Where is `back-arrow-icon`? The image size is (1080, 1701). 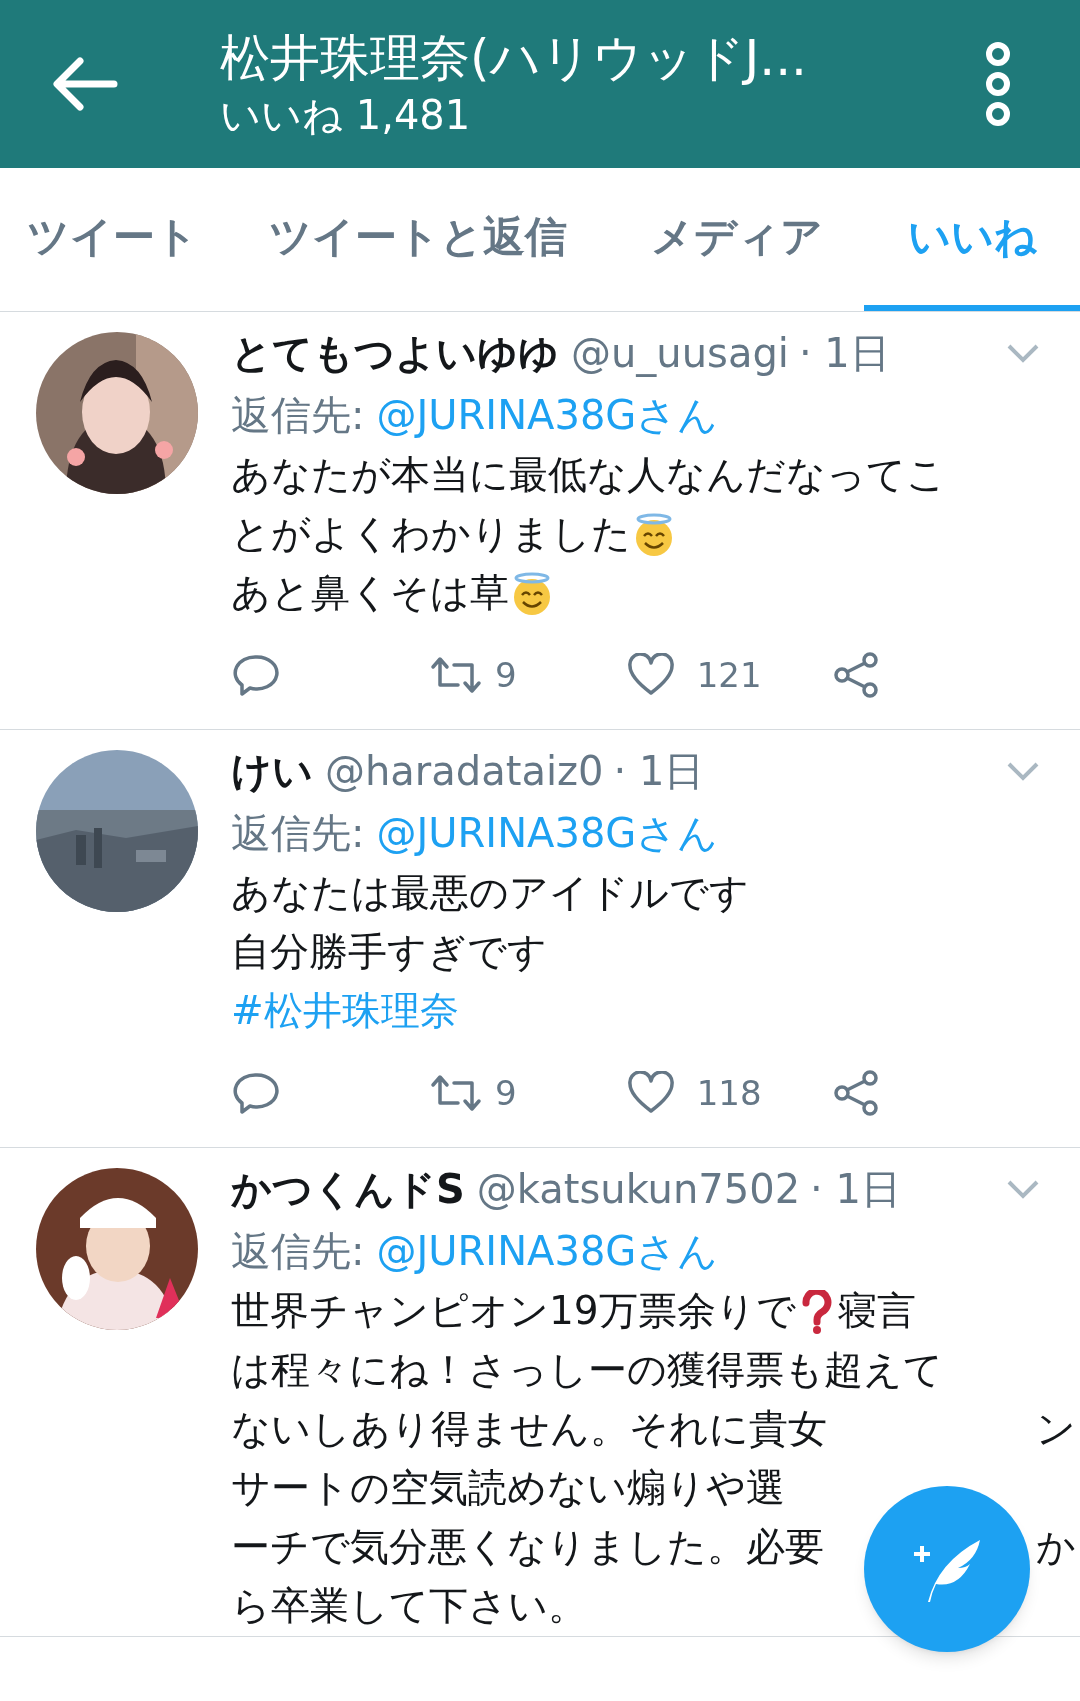
back-arrow-icon is located at coordinates (85, 84).